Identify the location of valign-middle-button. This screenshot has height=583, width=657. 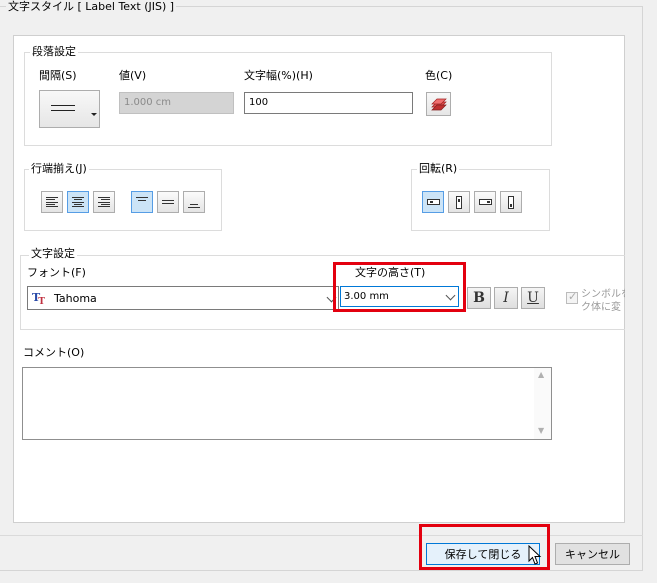
(168, 202).